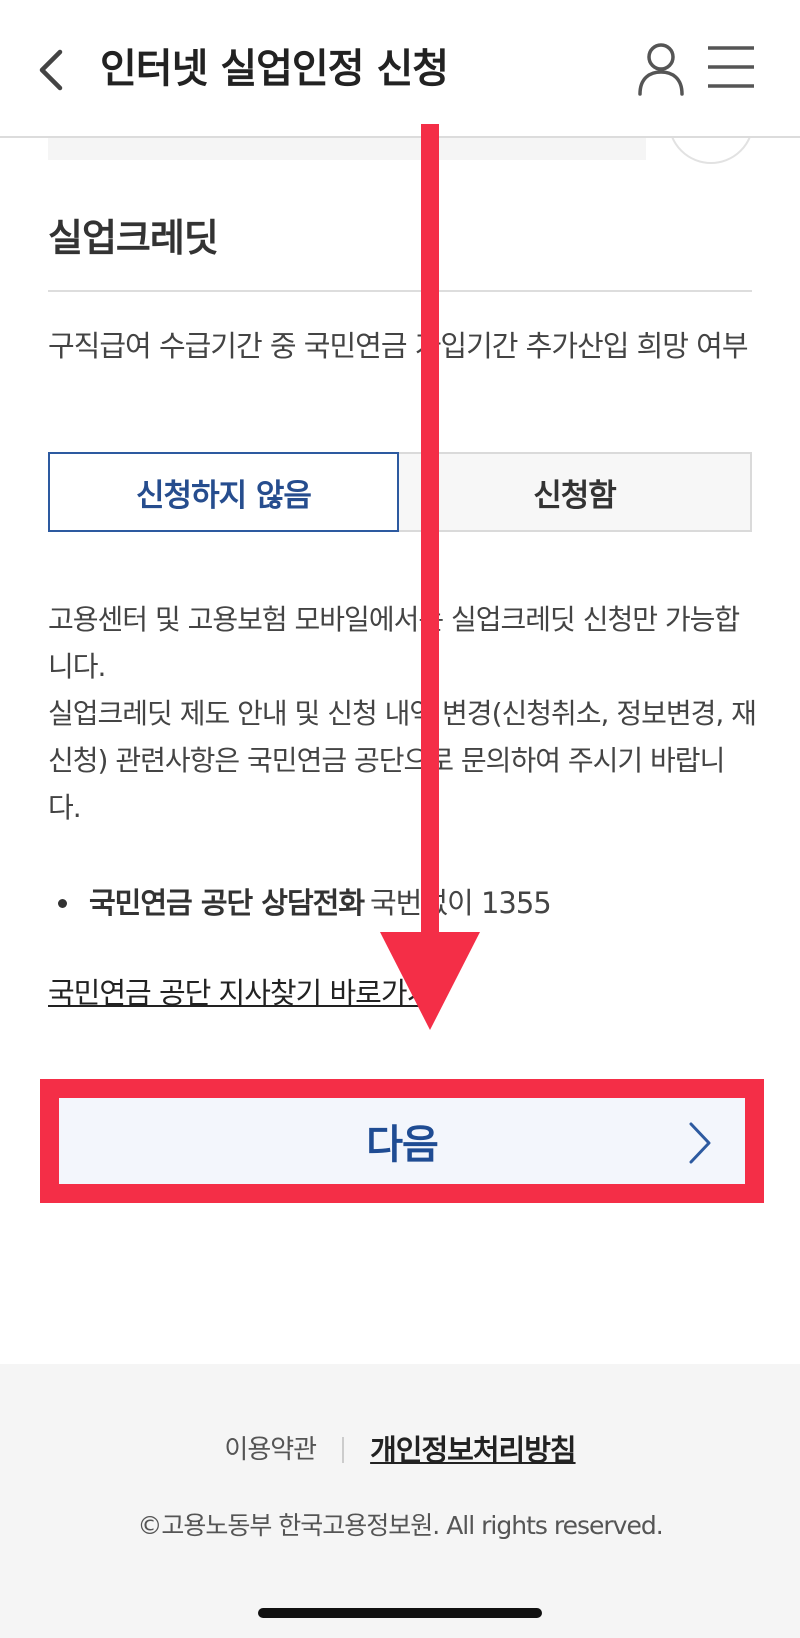  Describe the element at coordinates (400, 1613) in the screenshot. I see `home-indicator` at that location.